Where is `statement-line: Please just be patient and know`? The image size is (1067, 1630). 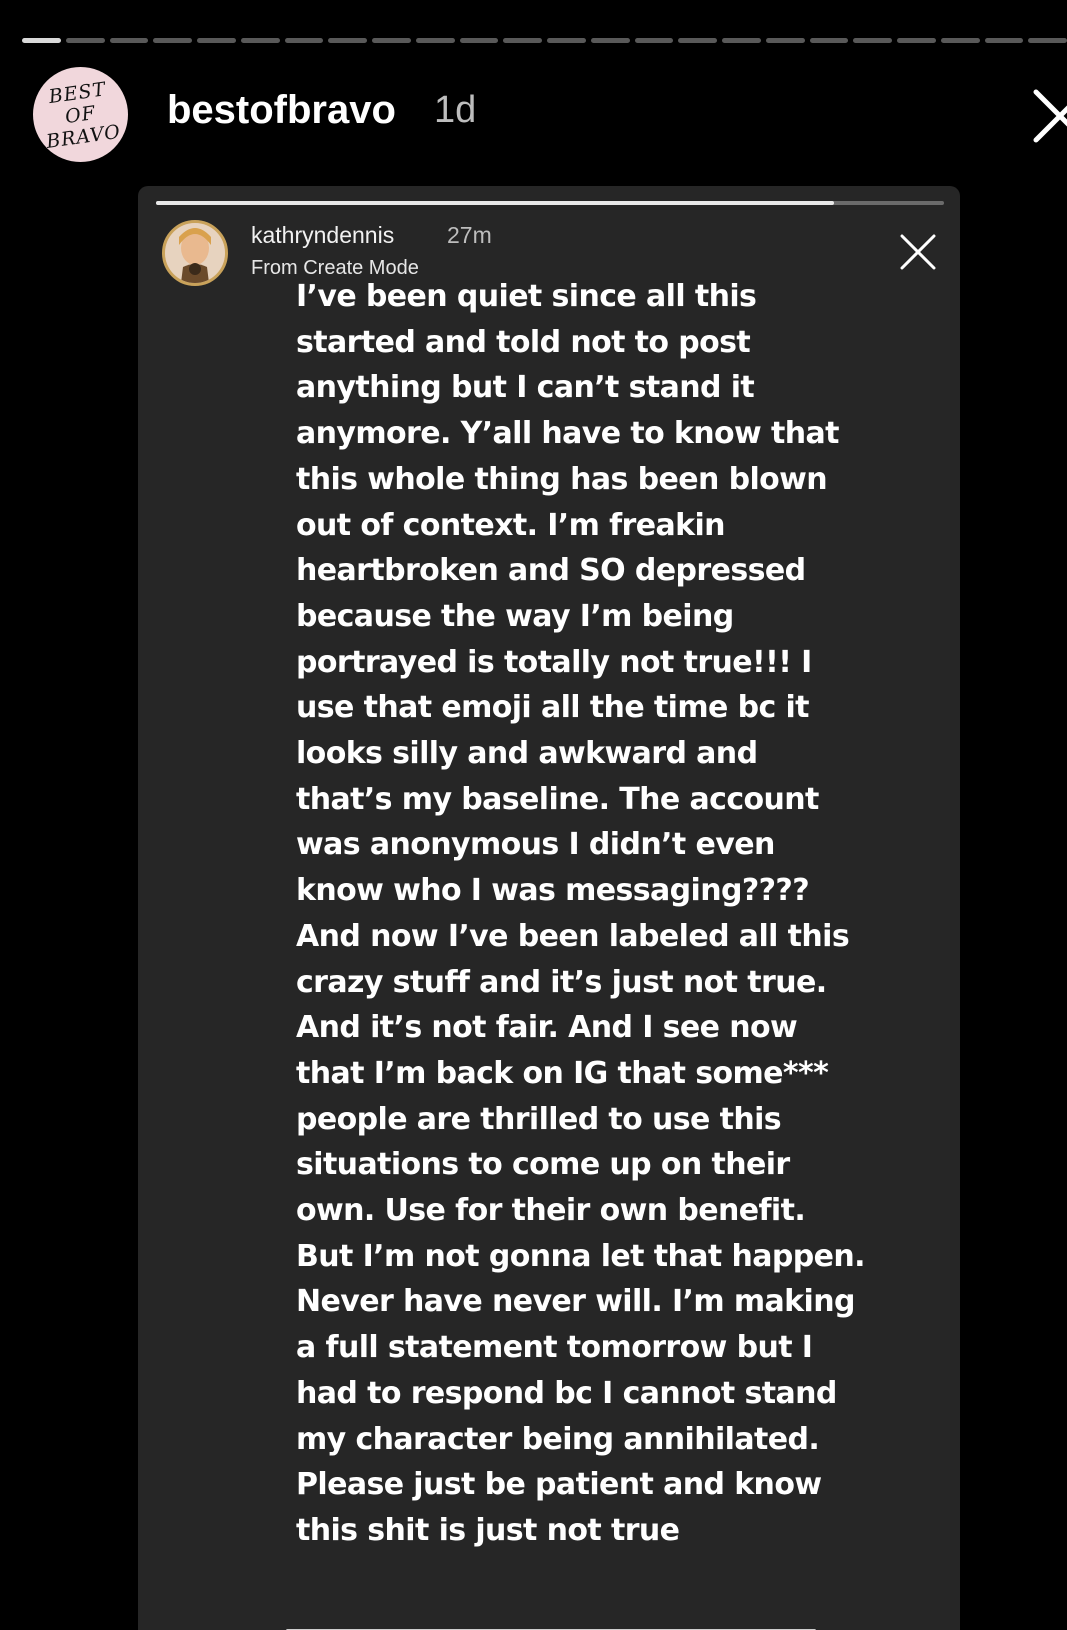
statement-line: Please just be patient and know is located at coordinates (559, 1485).